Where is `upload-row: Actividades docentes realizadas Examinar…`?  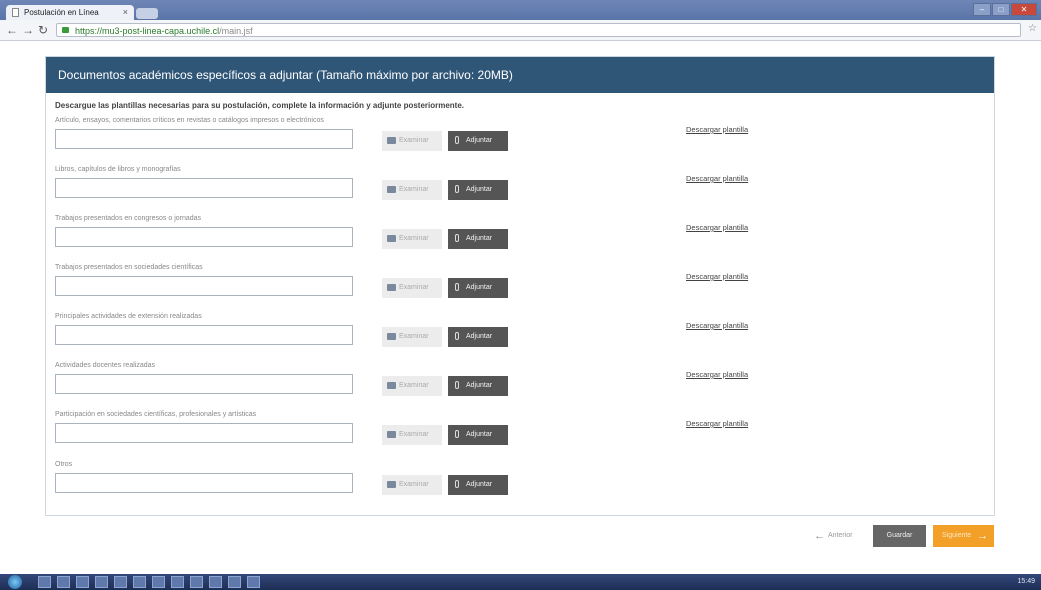 upload-row: Actividades docentes realizadas Examinar… is located at coordinates (520, 386).